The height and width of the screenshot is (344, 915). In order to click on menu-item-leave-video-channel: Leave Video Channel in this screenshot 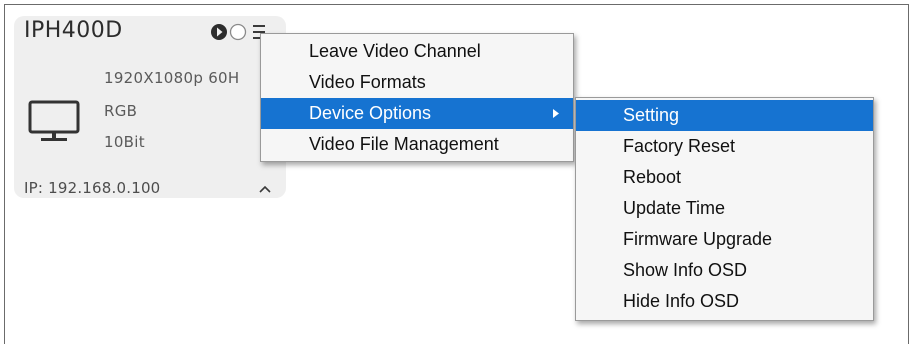, I will do `click(417, 51)`.